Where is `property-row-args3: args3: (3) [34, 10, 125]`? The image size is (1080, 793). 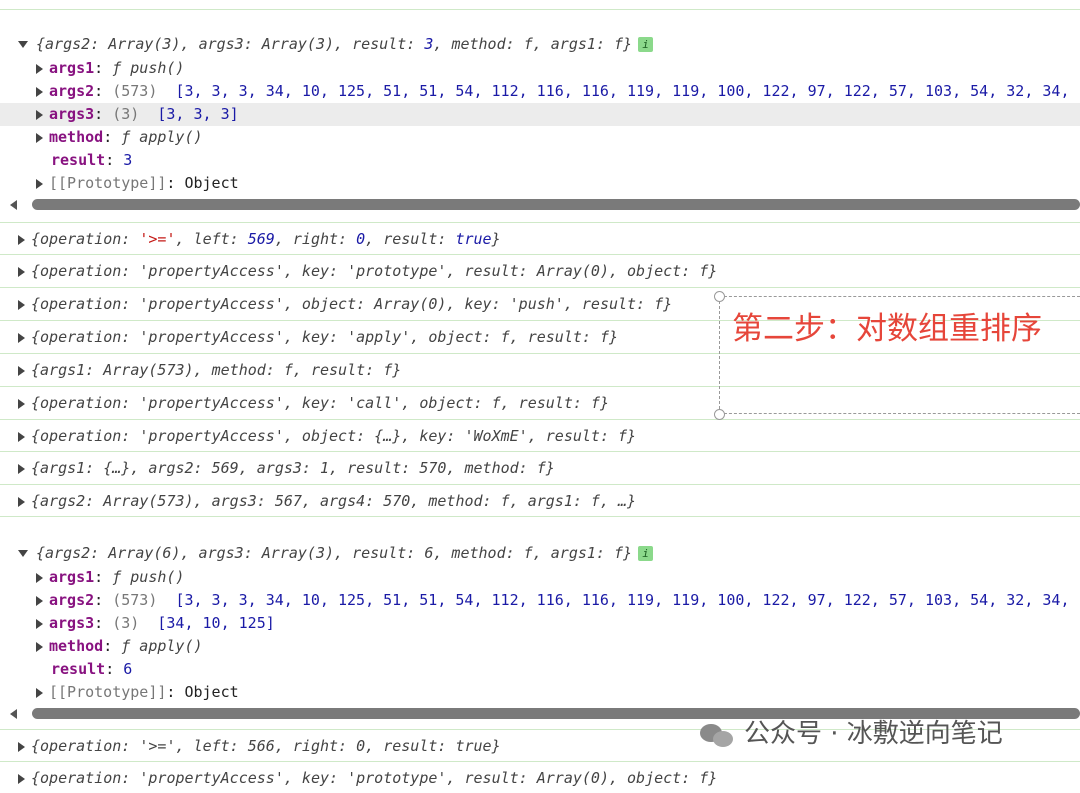 property-row-args3: args3: (3) [34, 10, 125] is located at coordinates (558, 623).